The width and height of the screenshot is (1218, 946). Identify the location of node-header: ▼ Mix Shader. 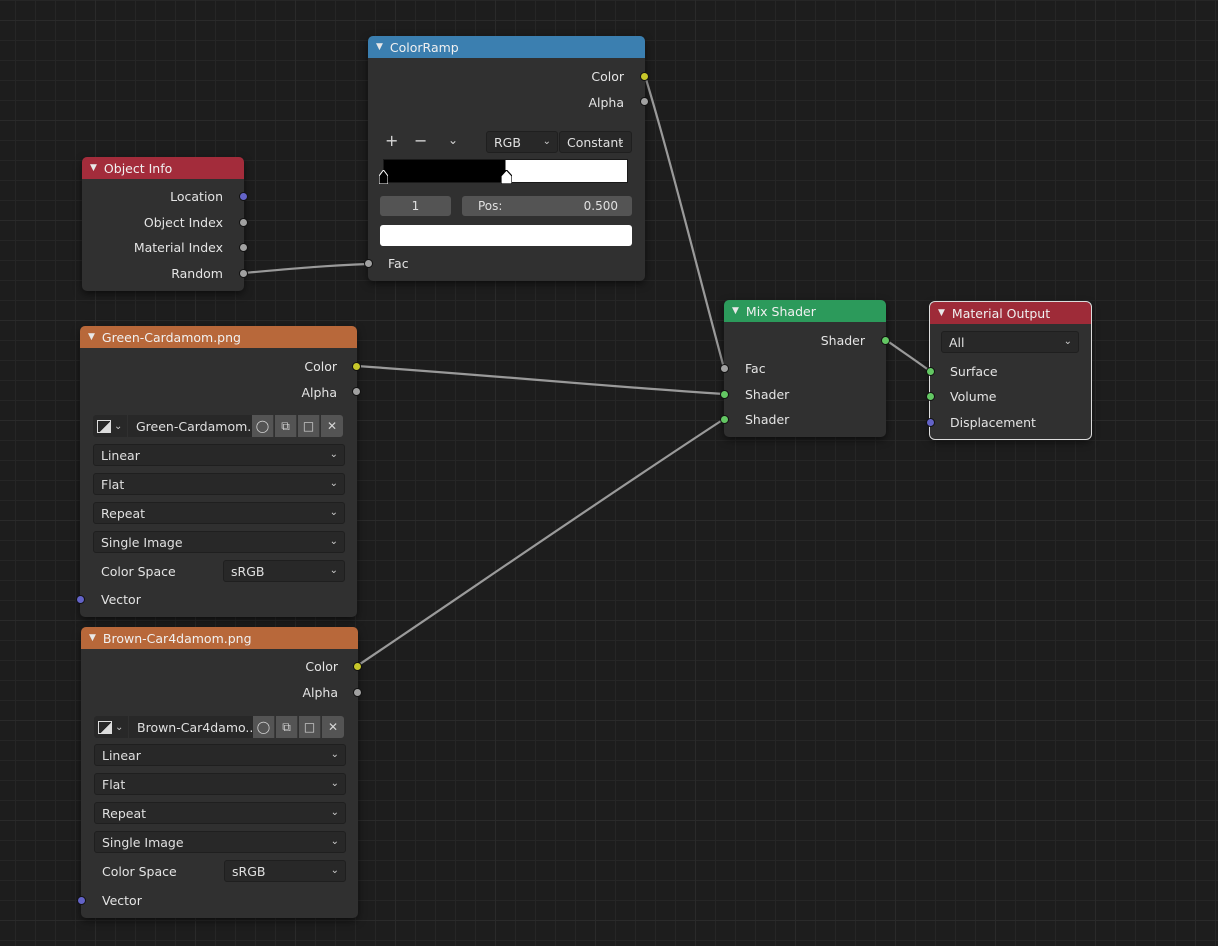
(805, 311).